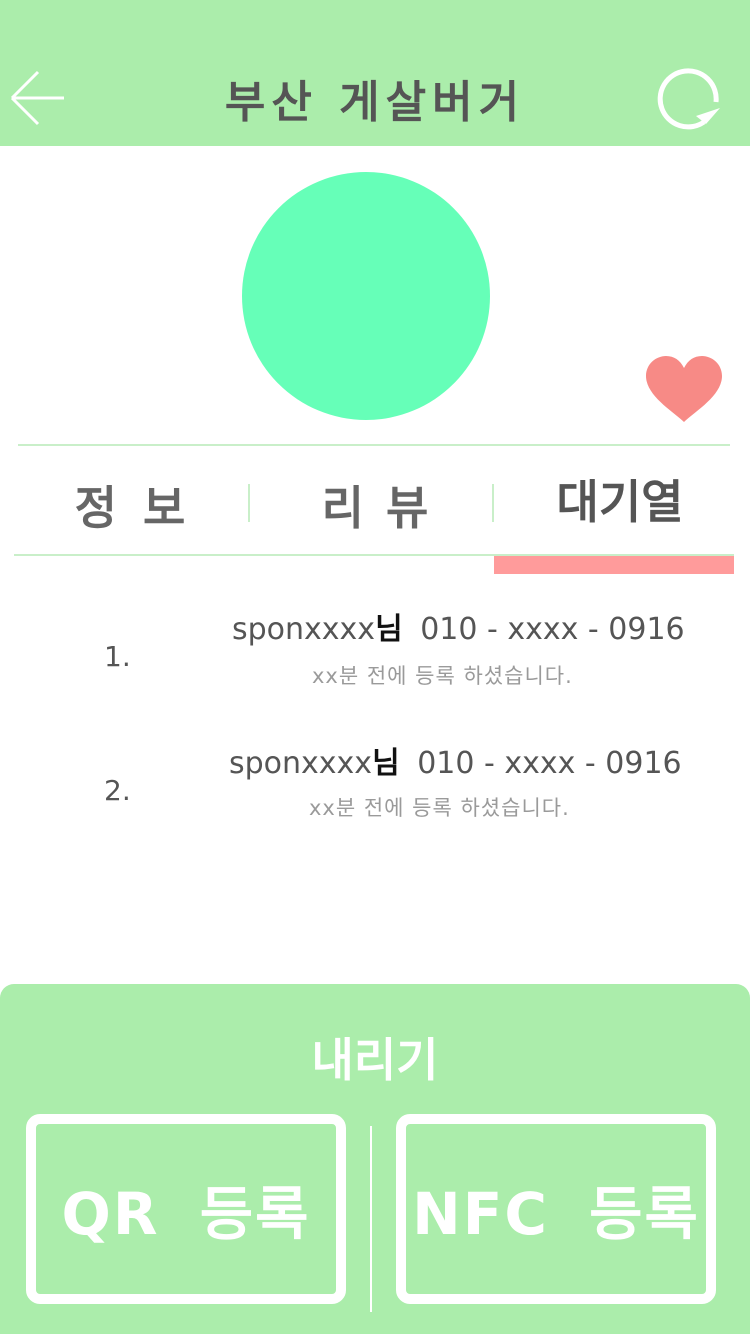  What do you see at coordinates (117, 790) in the screenshot?
I see `queue-number: 2.` at bounding box center [117, 790].